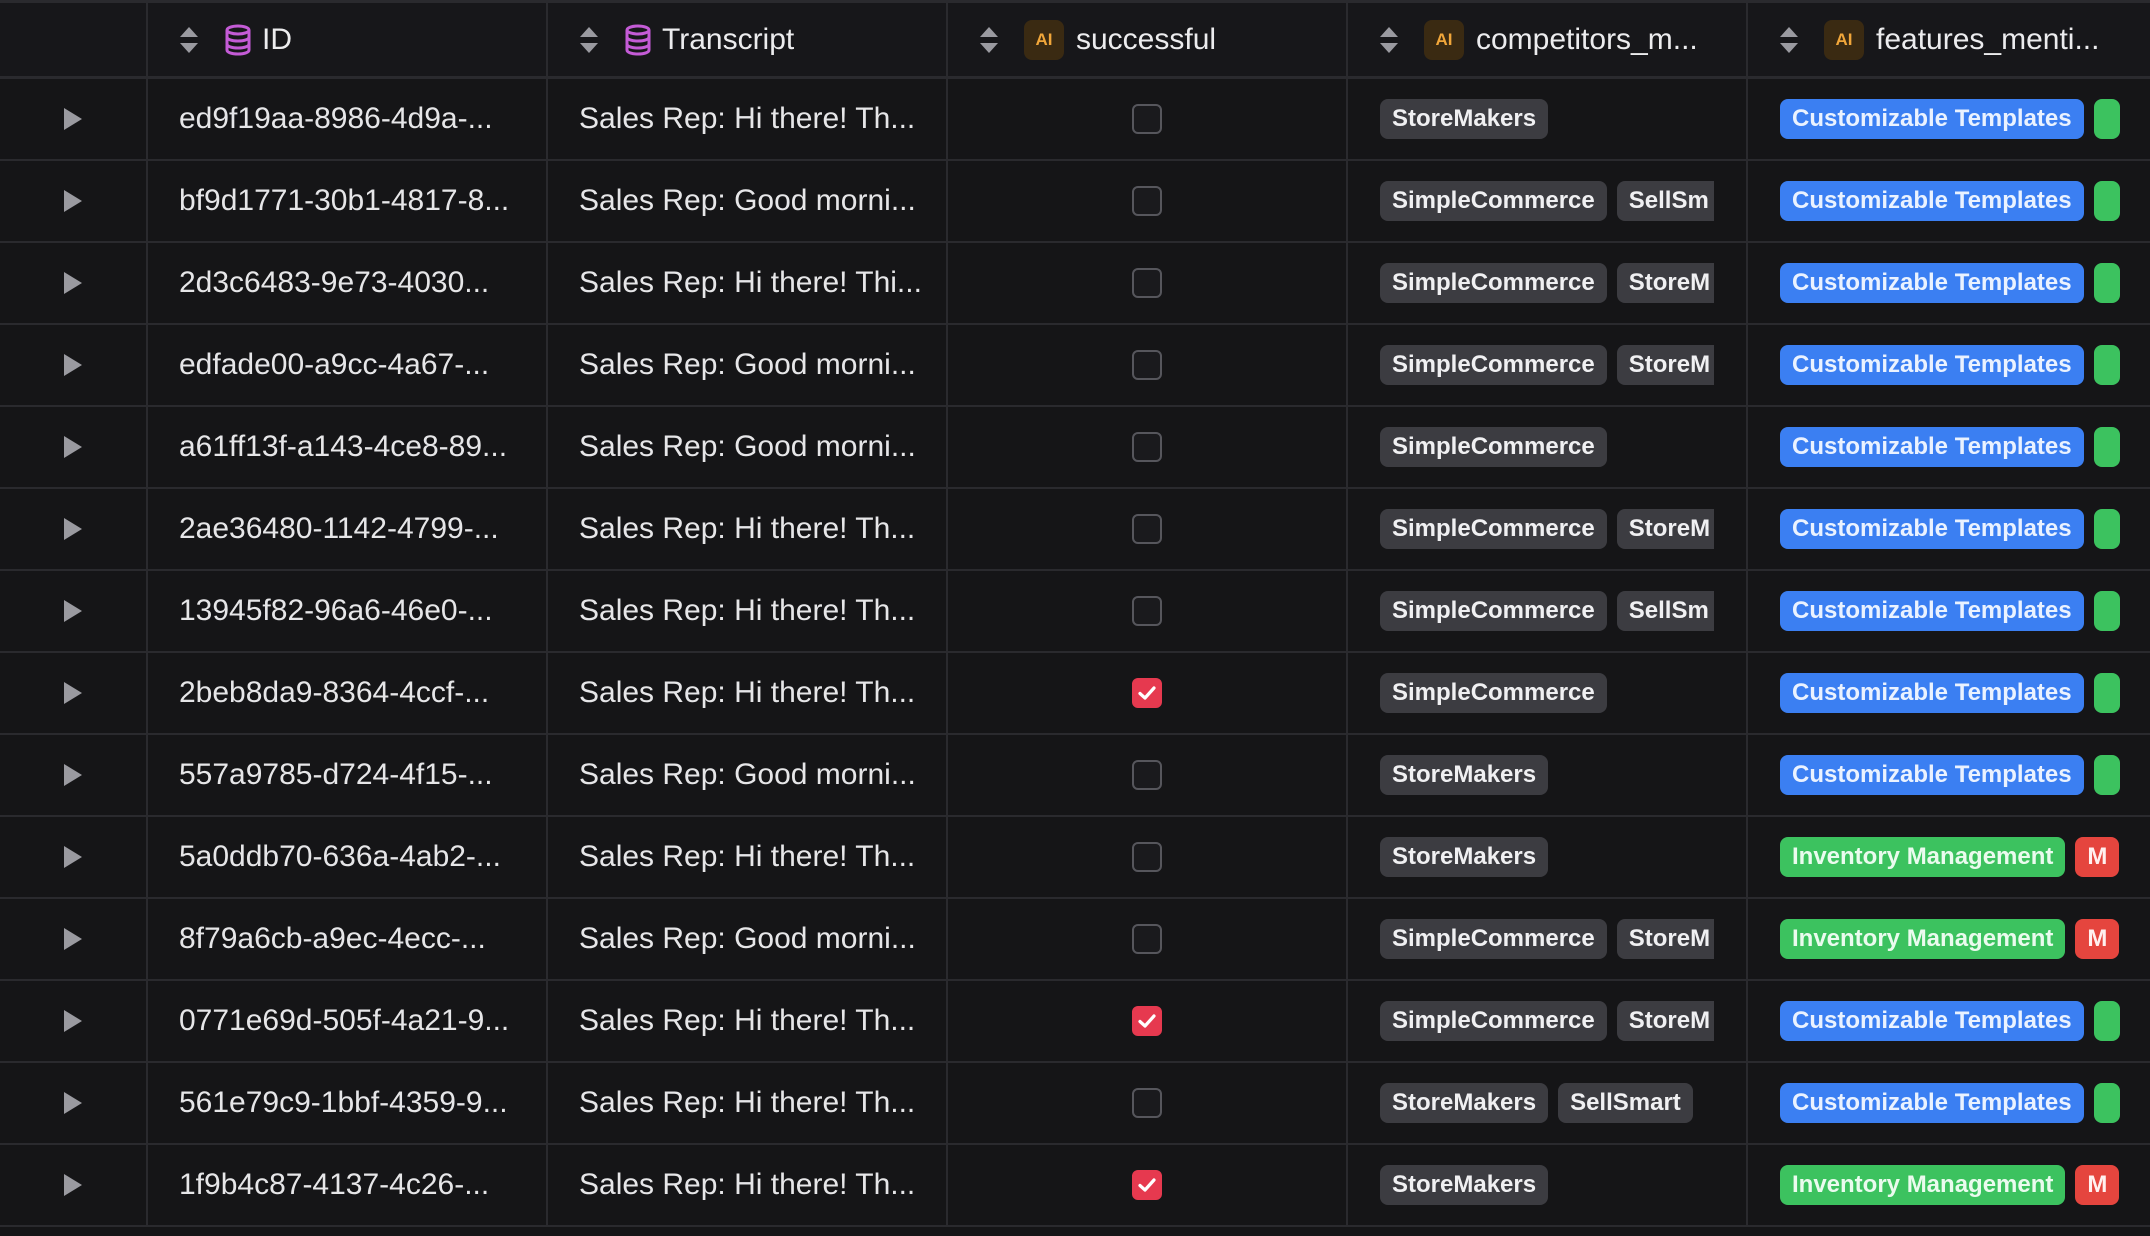 The image size is (2150, 1236). Describe the element at coordinates (1148, 39) in the screenshot. I see `column-header-successful: AI successful` at that location.